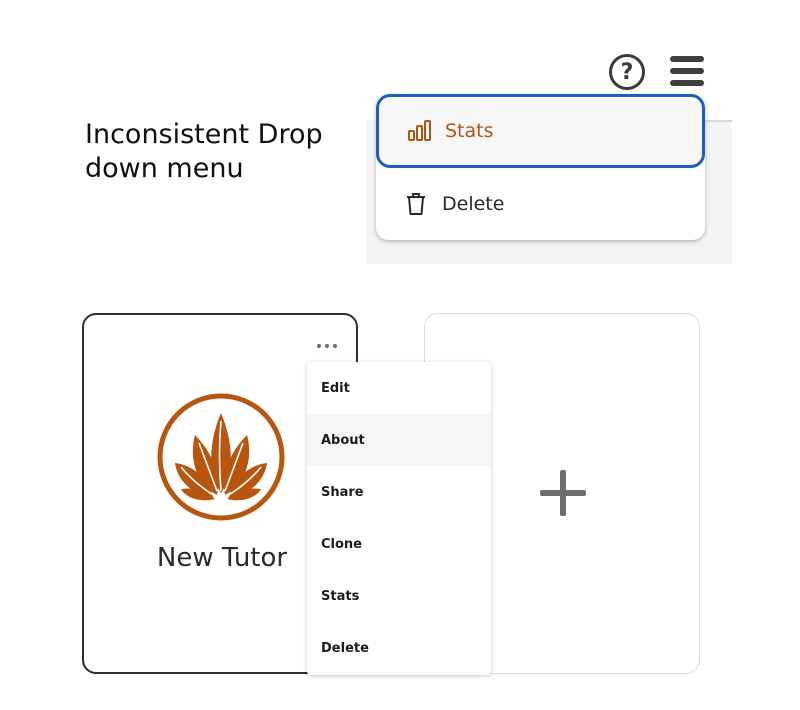 This screenshot has height=710, width=800. I want to click on menu-item-about: About, so click(399, 440).